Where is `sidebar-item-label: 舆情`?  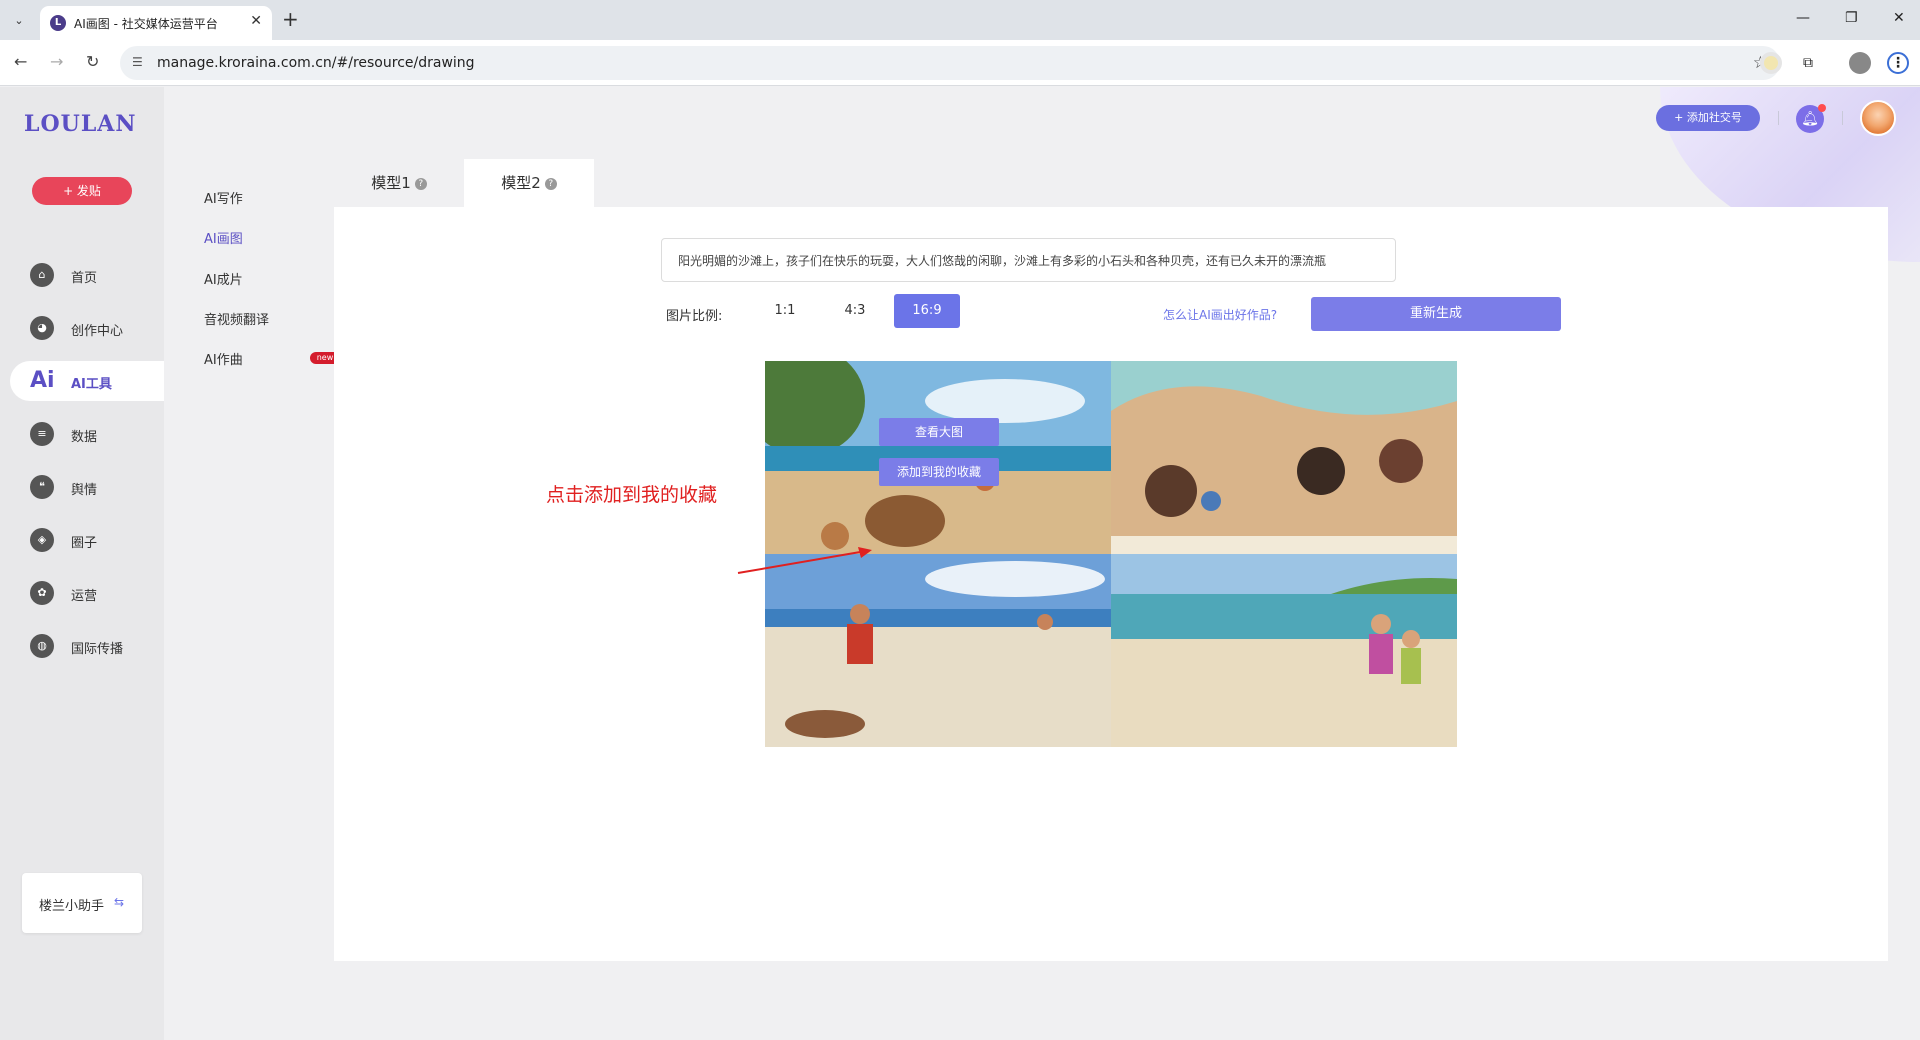 sidebar-item-label: 舆情 is located at coordinates (84, 490).